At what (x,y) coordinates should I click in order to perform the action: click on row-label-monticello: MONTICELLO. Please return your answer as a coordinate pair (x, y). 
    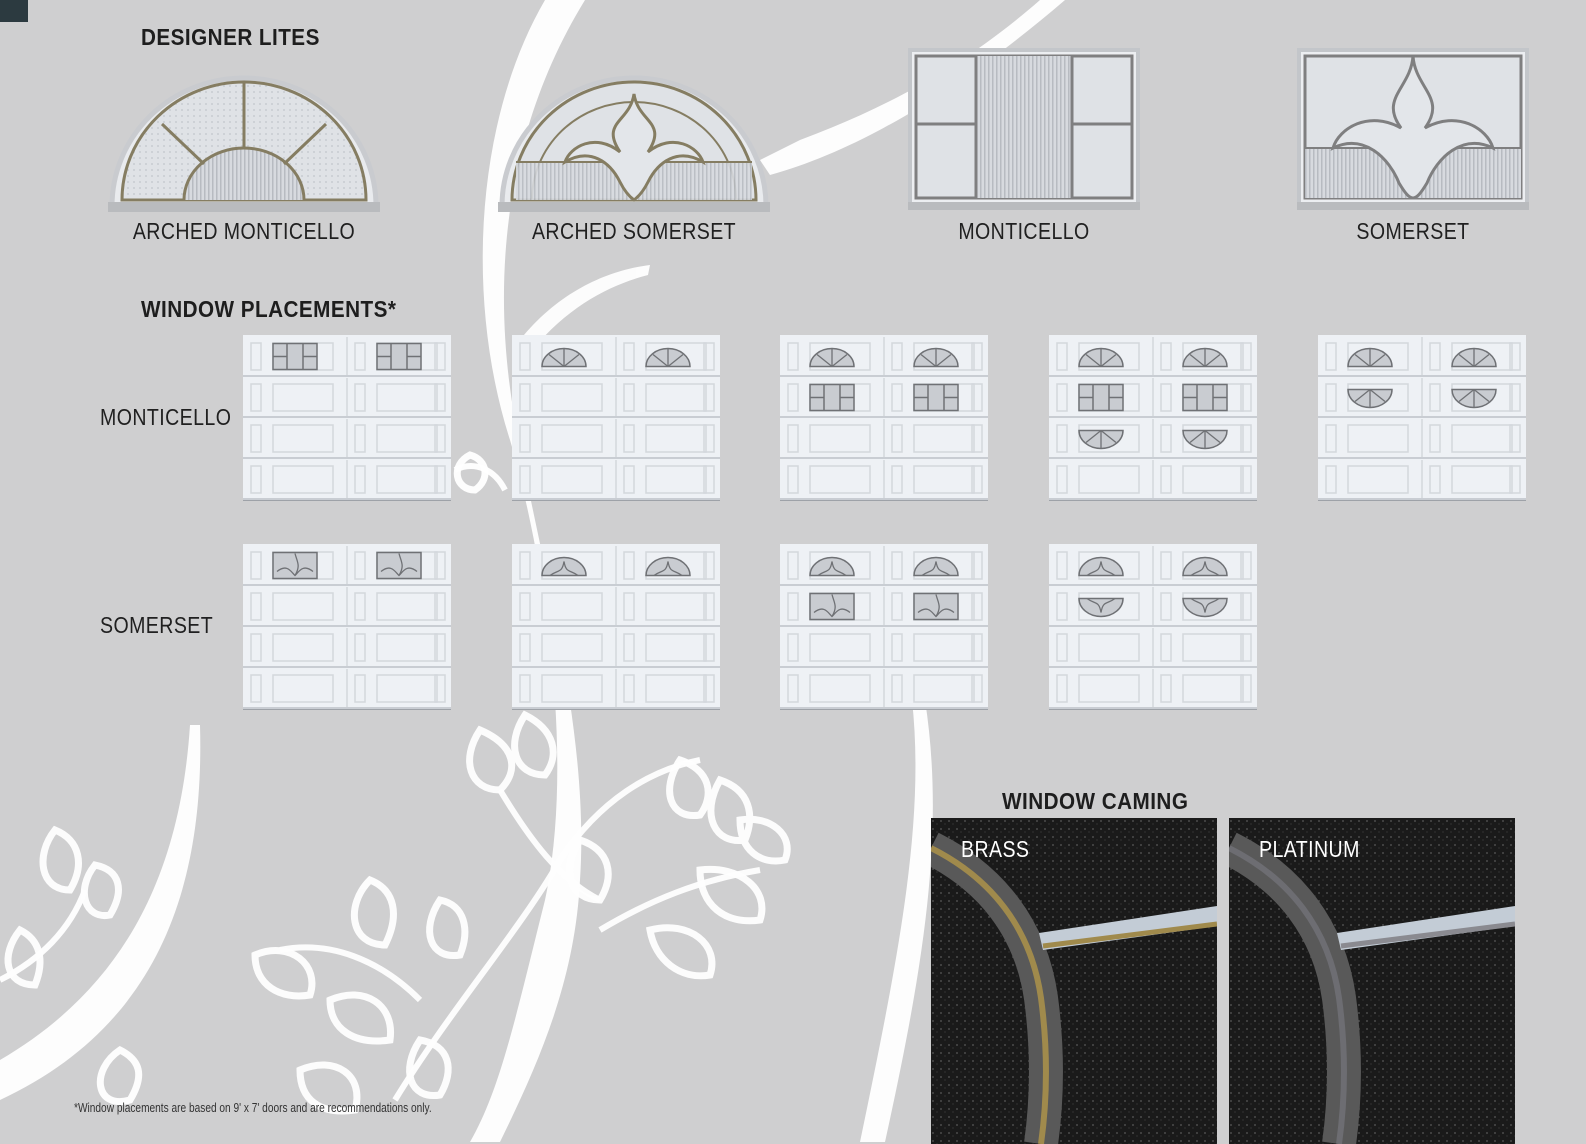
    Looking at the image, I should click on (166, 417).